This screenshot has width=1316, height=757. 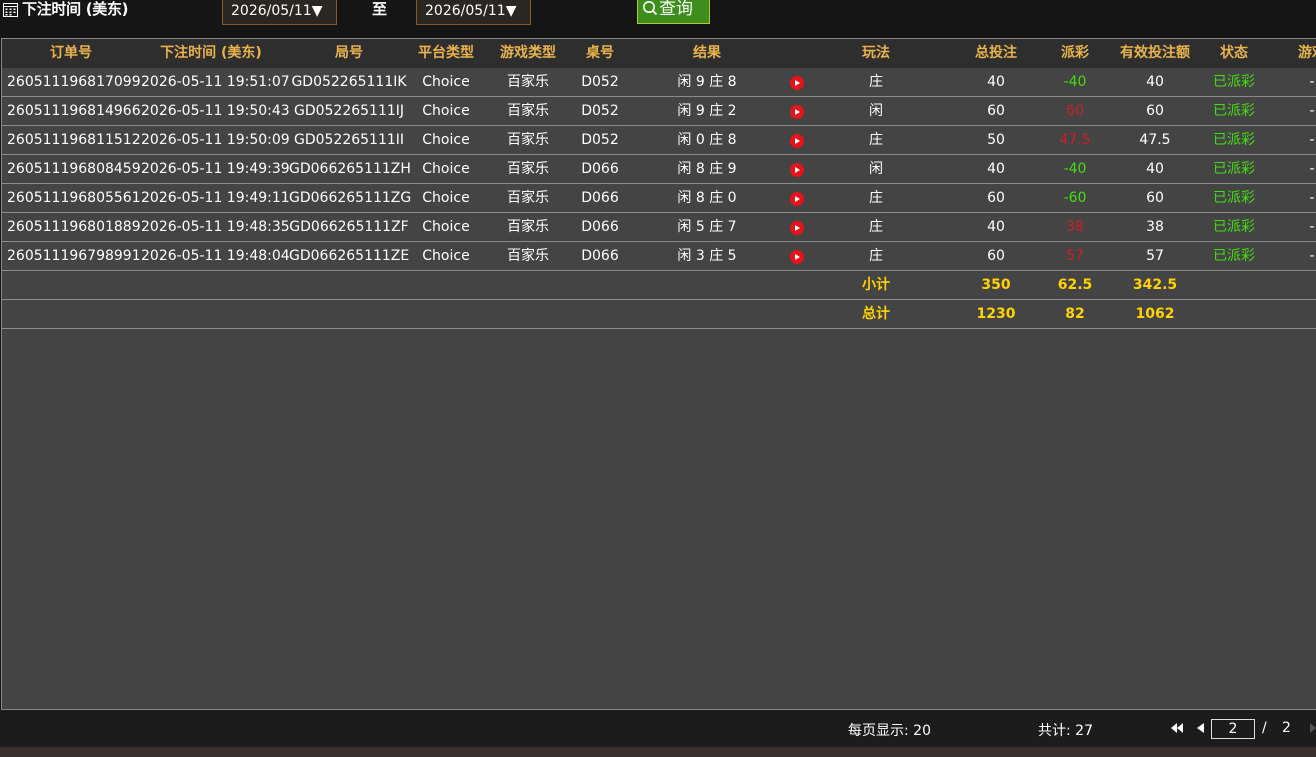 What do you see at coordinates (349, 53) in the screenshot?
I see `col-round-no-header: 局号` at bounding box center [349, 53].